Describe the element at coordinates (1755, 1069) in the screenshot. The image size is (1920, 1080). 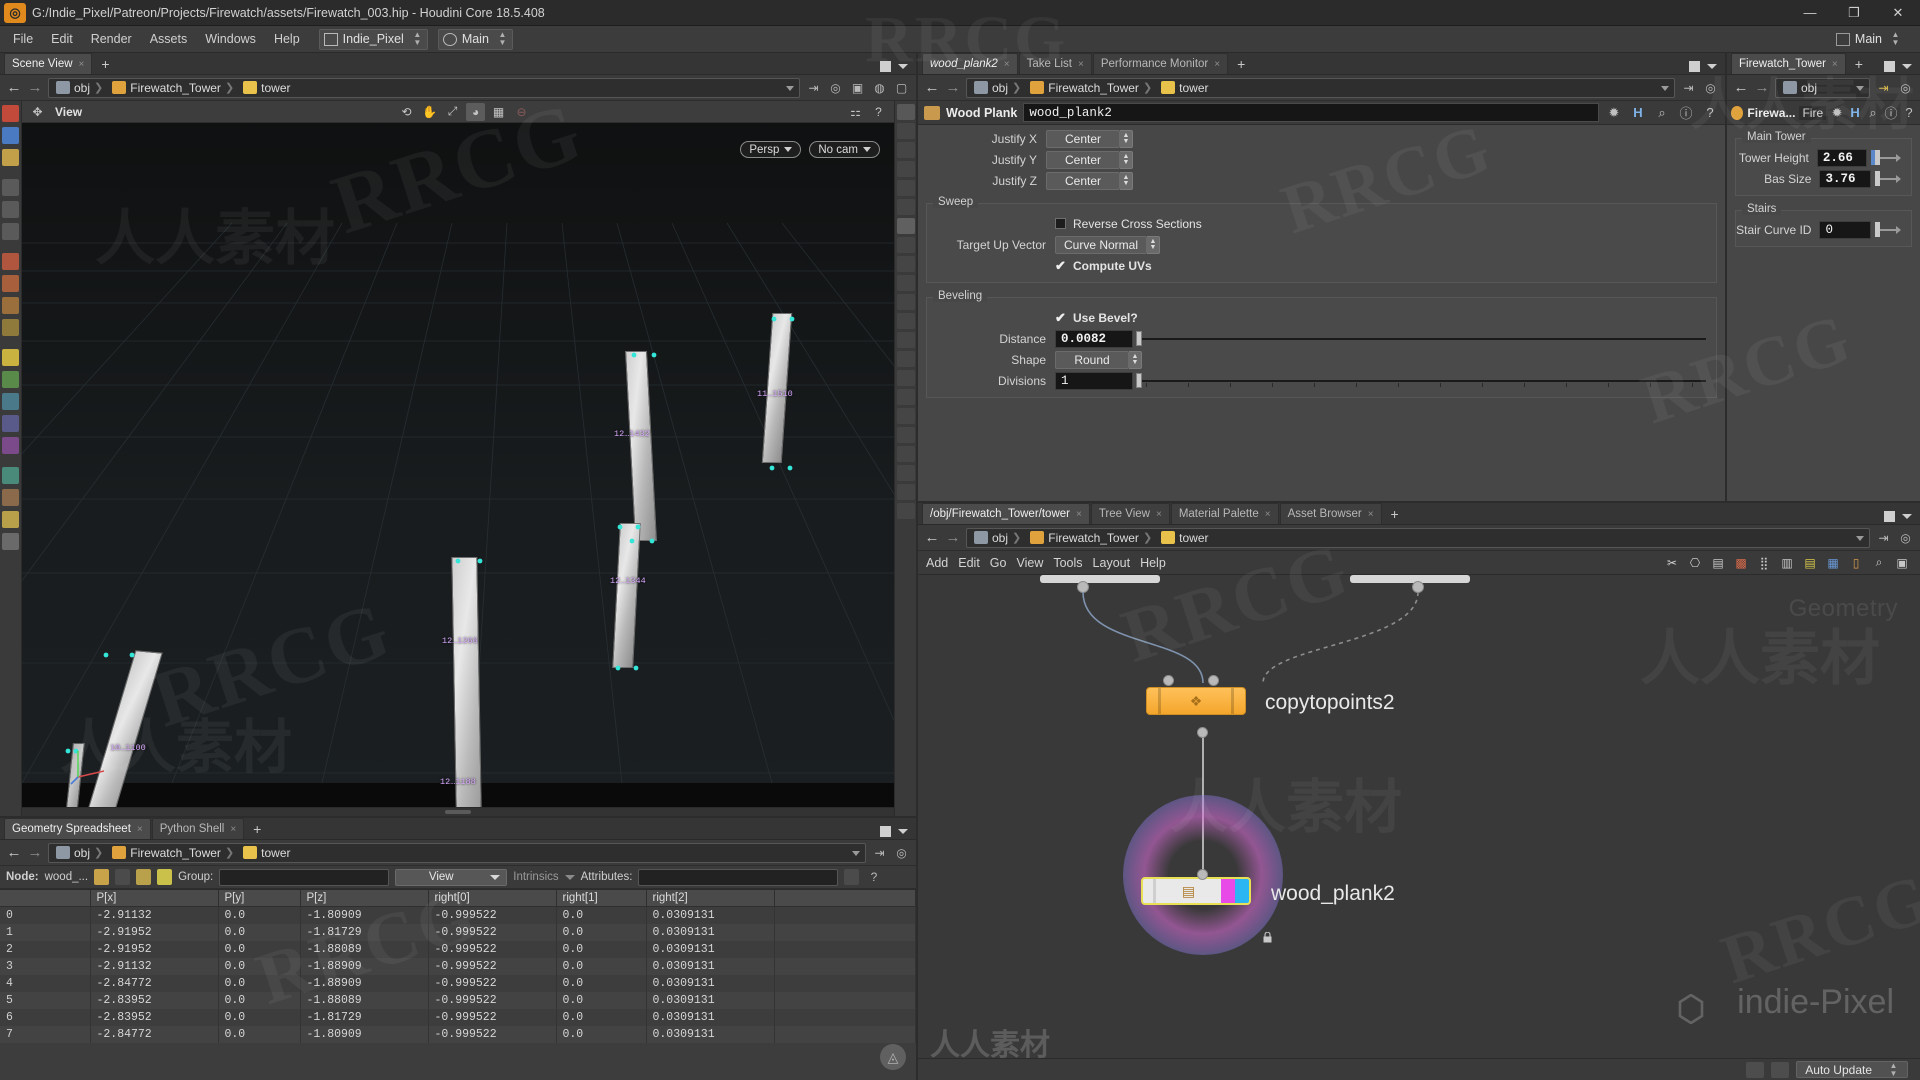
I see `cook-indicator-icon` at that location.